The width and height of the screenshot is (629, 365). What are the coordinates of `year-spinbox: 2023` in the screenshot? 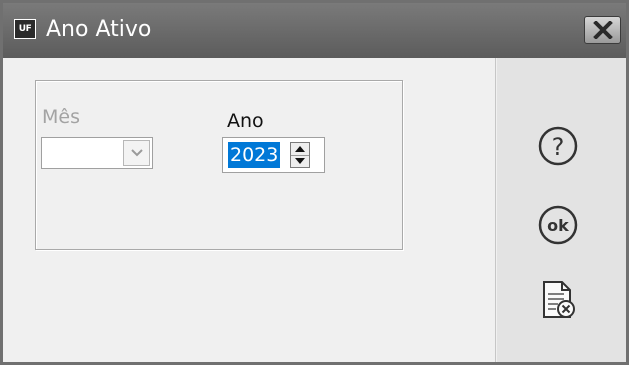 It's located at (273, 155).